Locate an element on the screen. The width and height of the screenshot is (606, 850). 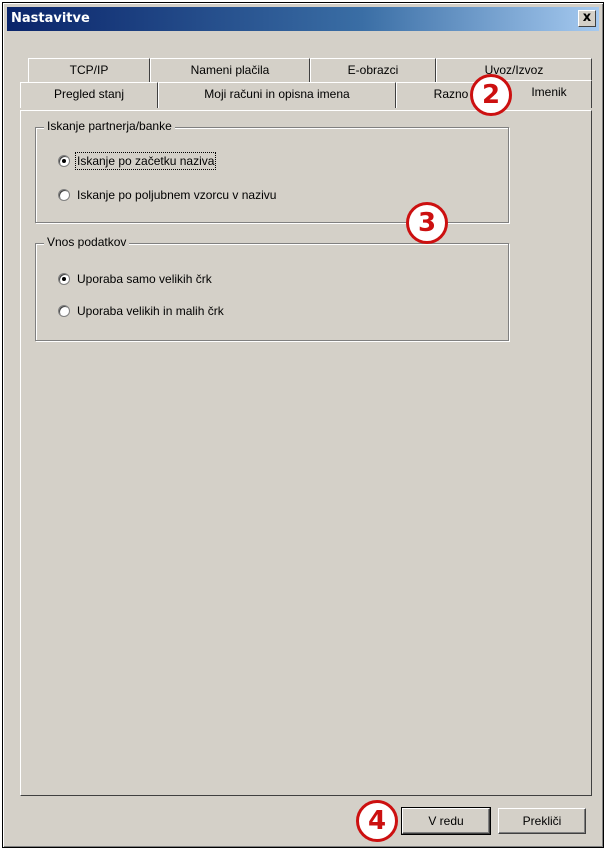
callout-marker-3: 3 is located at coordinates (427, 223).